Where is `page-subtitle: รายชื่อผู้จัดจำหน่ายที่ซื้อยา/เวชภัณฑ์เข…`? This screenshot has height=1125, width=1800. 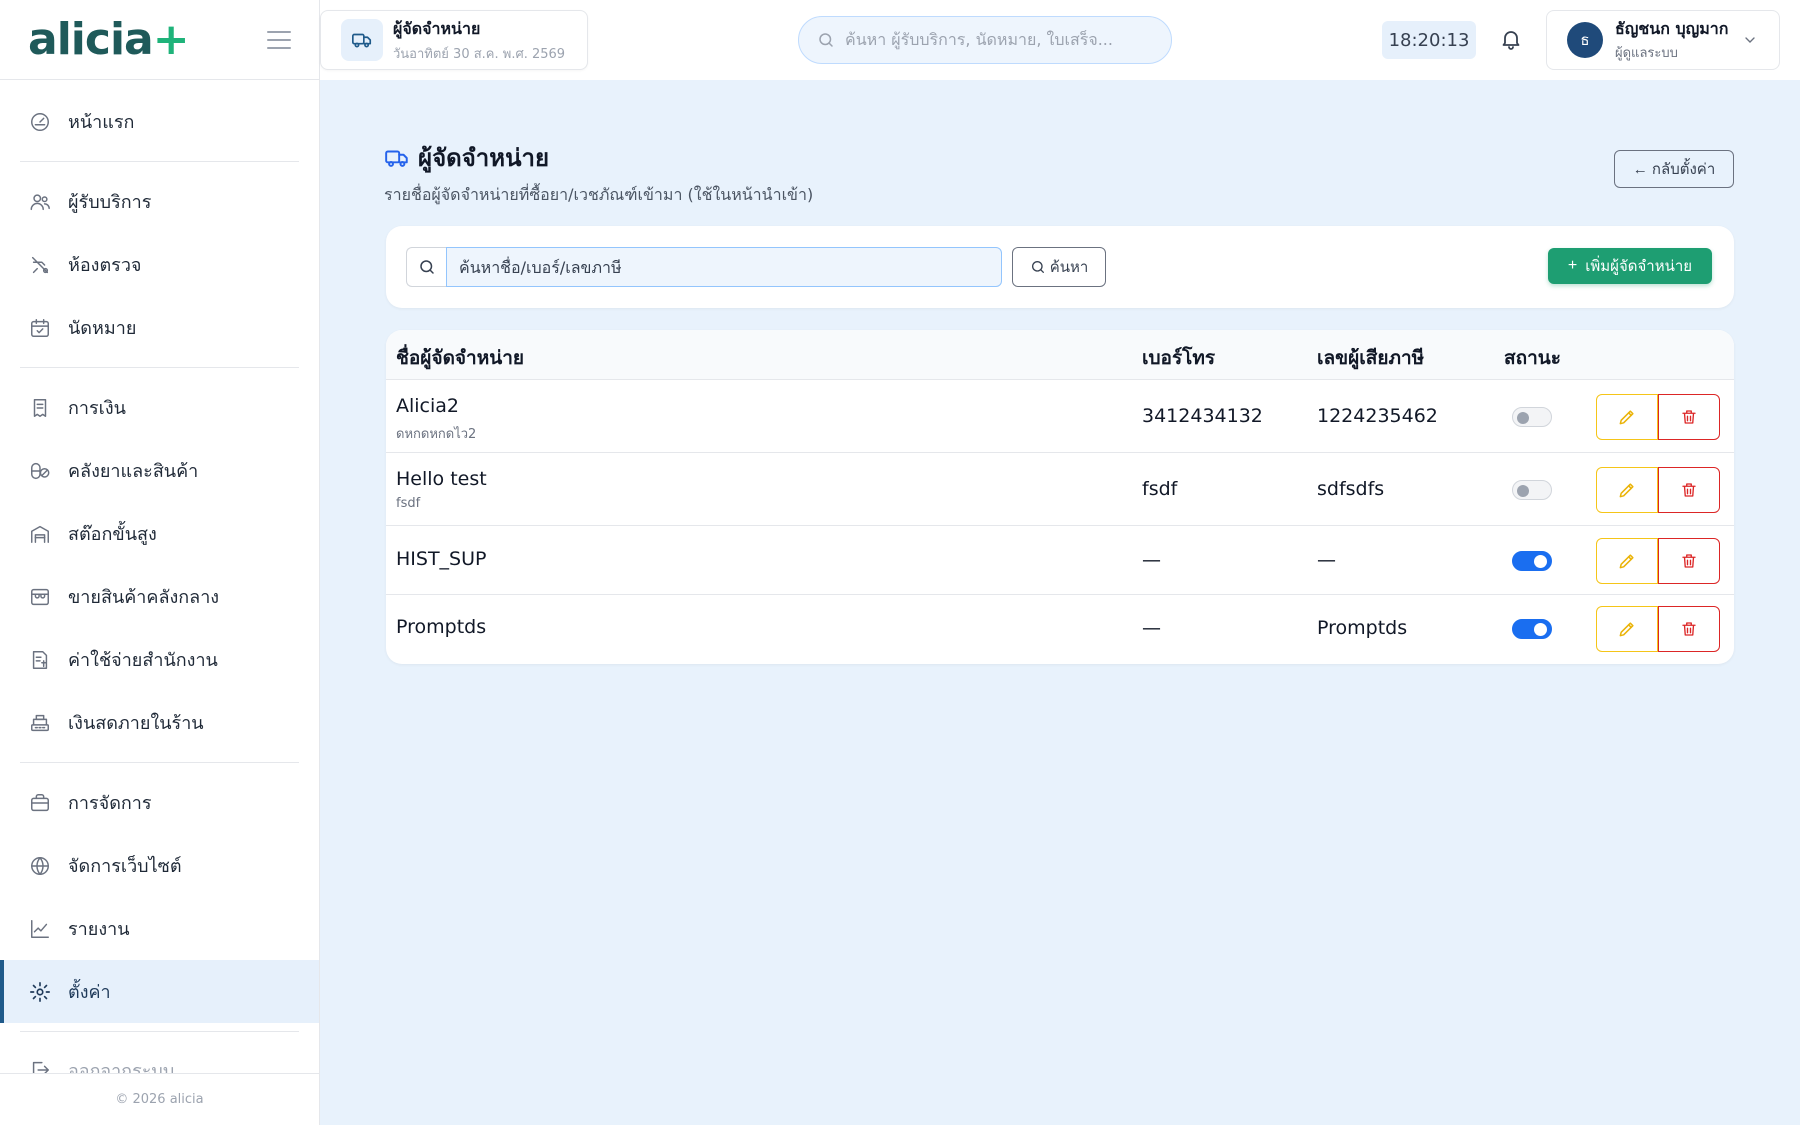
page-subtitle: รายชื่อผู้จัดจำหน่ายที่ซื้อยา/เวชภัณฑ์เข… is located at coordinates (599, 194).